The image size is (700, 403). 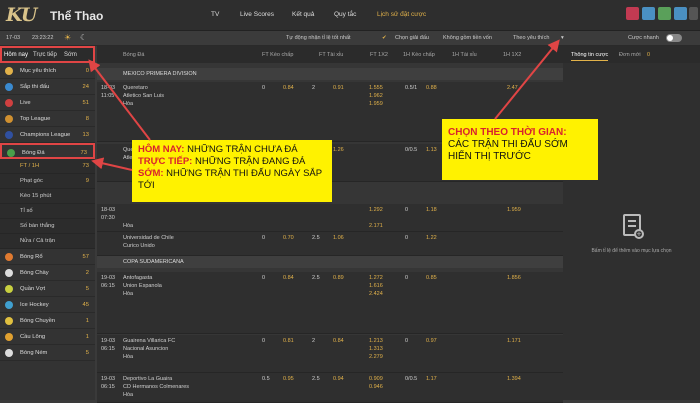 I want to click on match-row: 18-03 07:30 Hòa 1.292 2.171 0 1.18 1.959, so click(x=330, y=218).